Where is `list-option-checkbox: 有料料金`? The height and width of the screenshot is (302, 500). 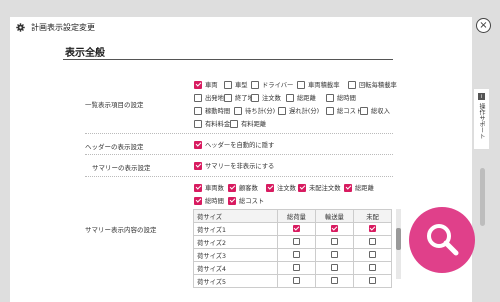 list-option-checkbox: 有料料金 is located at coordinates (212, 123).